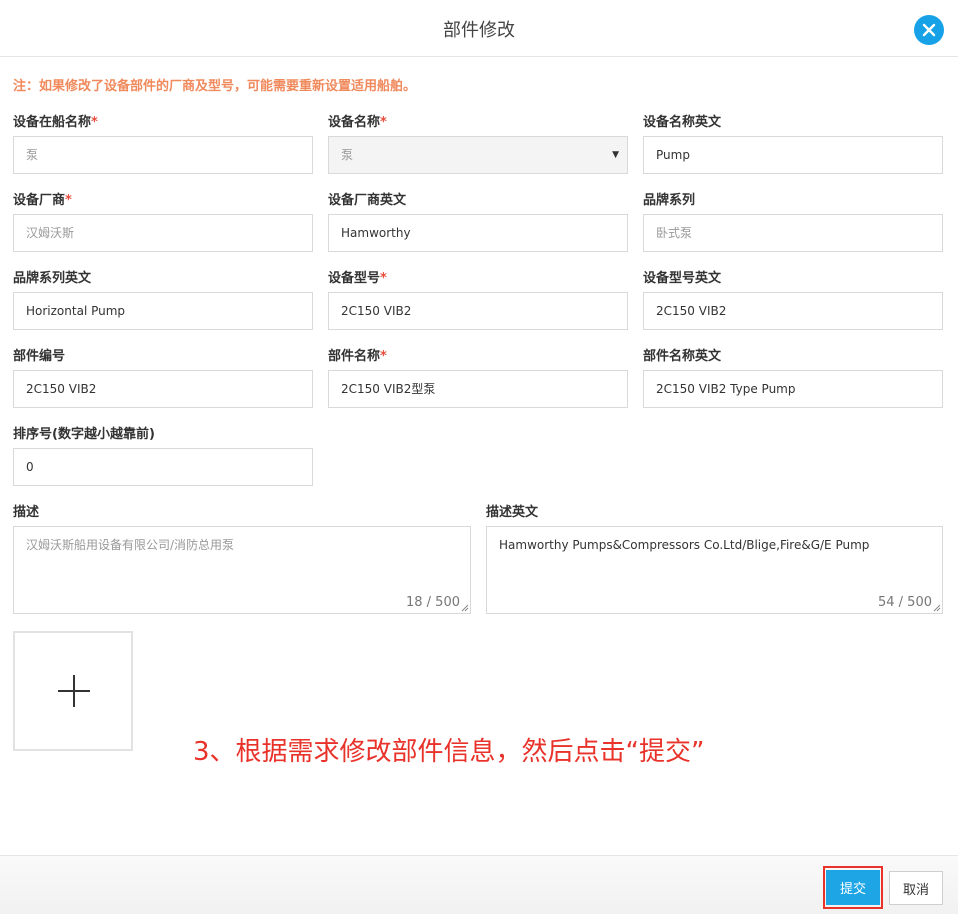 This screenshot has width=958, height=914. What do you see at coordinates (916, 888) in the screenshot?
I see `cancel-button: 取消` at bounding box center [916, 888].